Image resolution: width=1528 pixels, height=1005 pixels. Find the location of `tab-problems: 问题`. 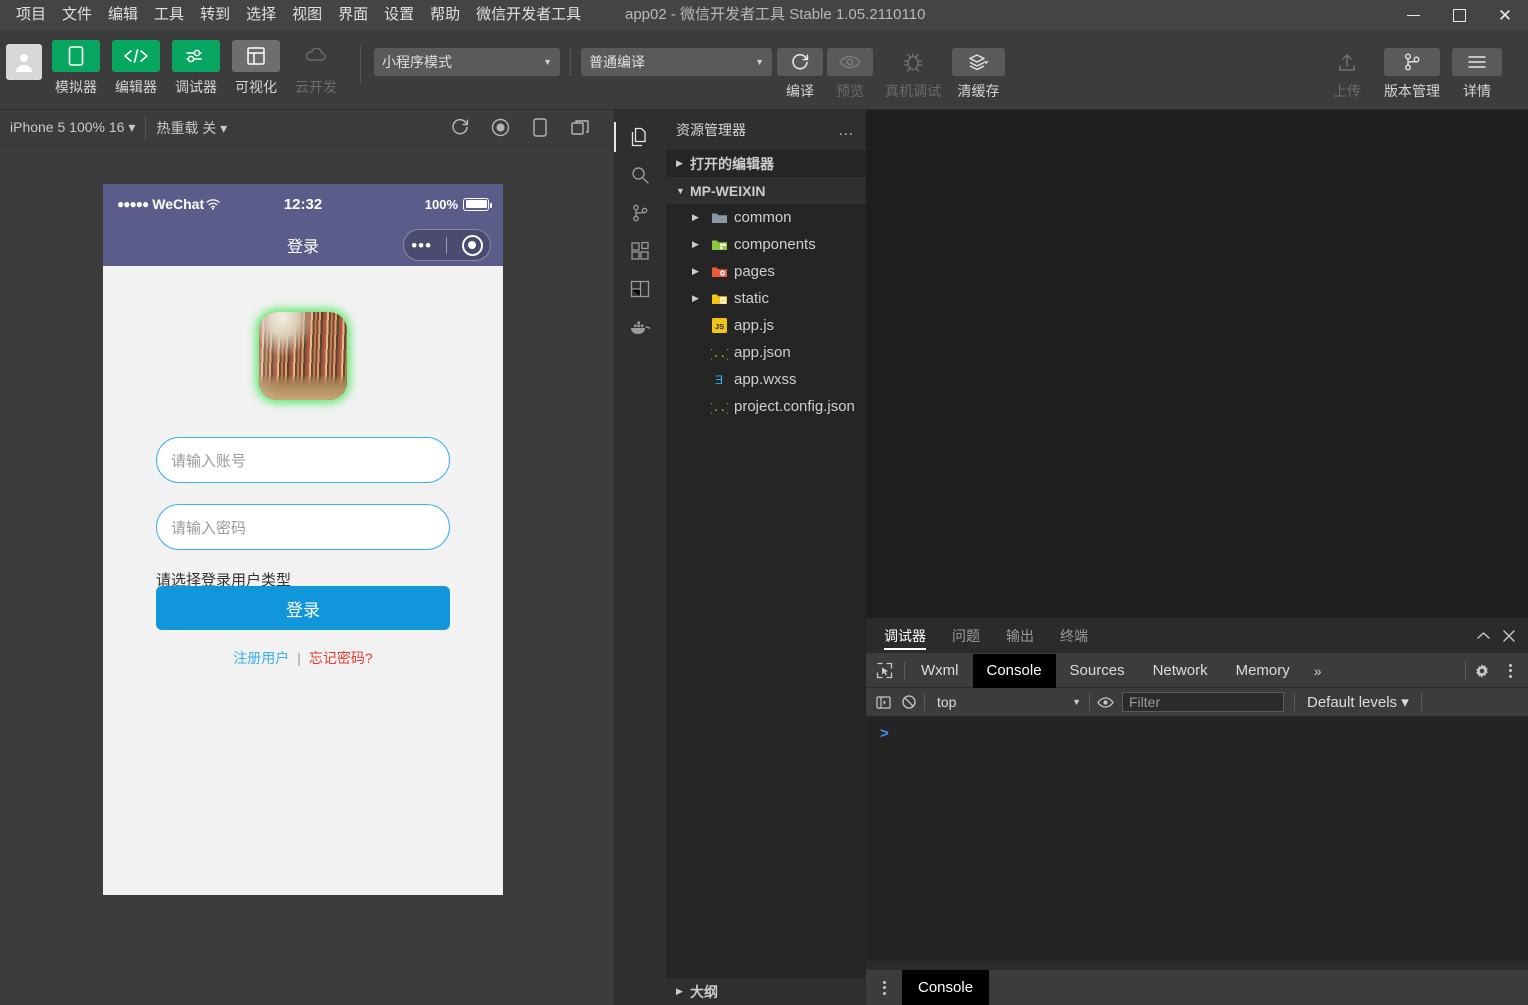

tab-problems: 问题 is located at coordinates (966, 636).